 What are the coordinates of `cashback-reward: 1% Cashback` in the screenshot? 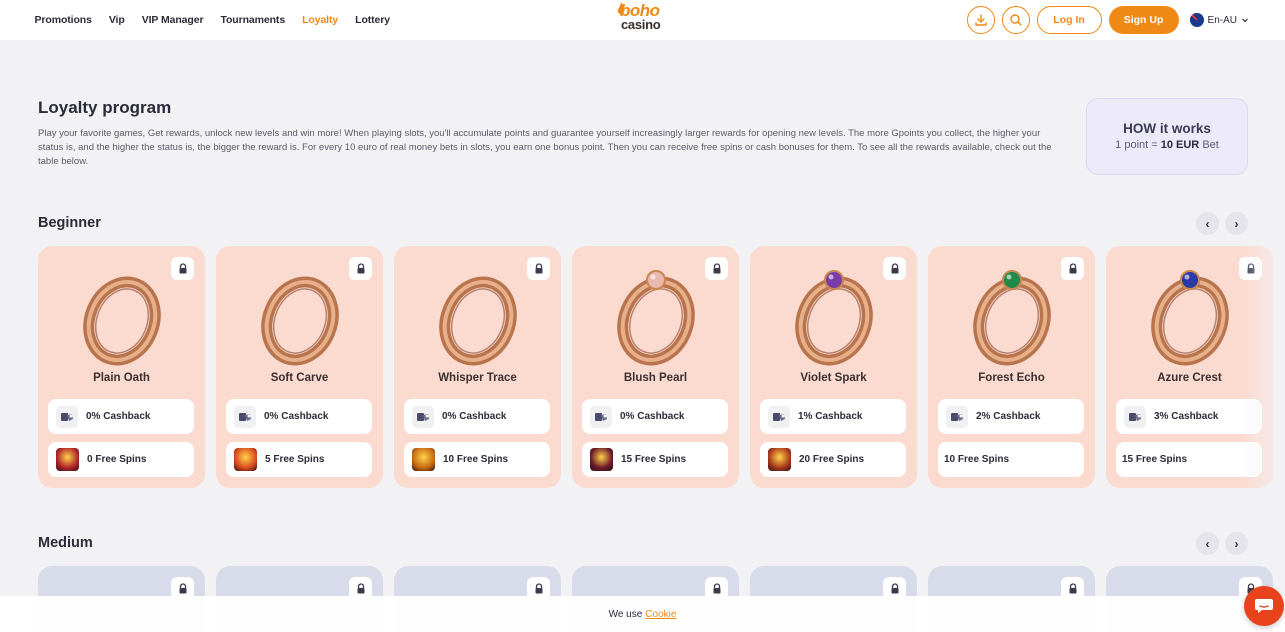 It's located at (833, 416).